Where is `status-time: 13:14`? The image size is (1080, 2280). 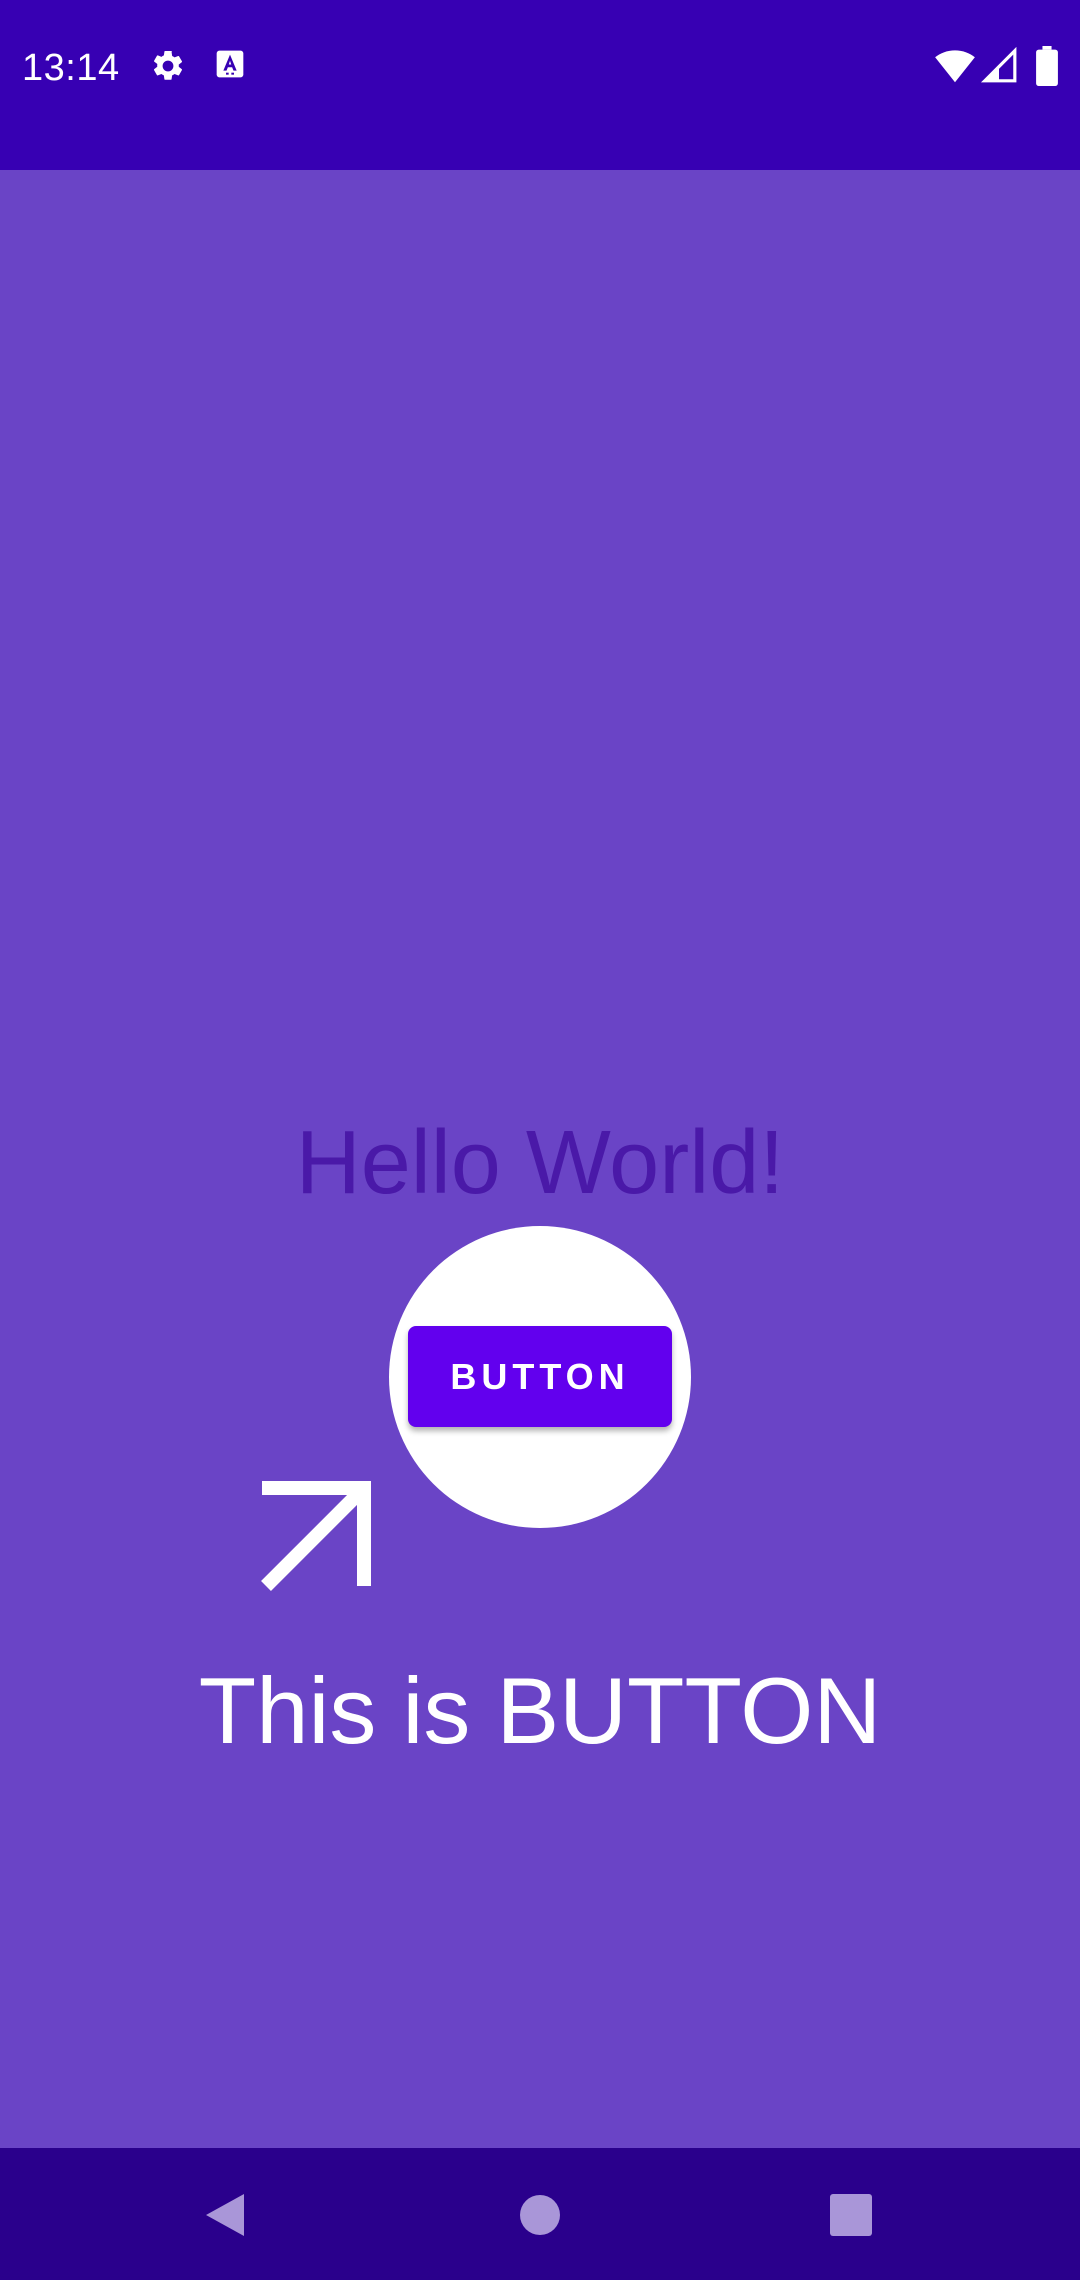
status-time: 13:14 is located at coordinates (71, 68).